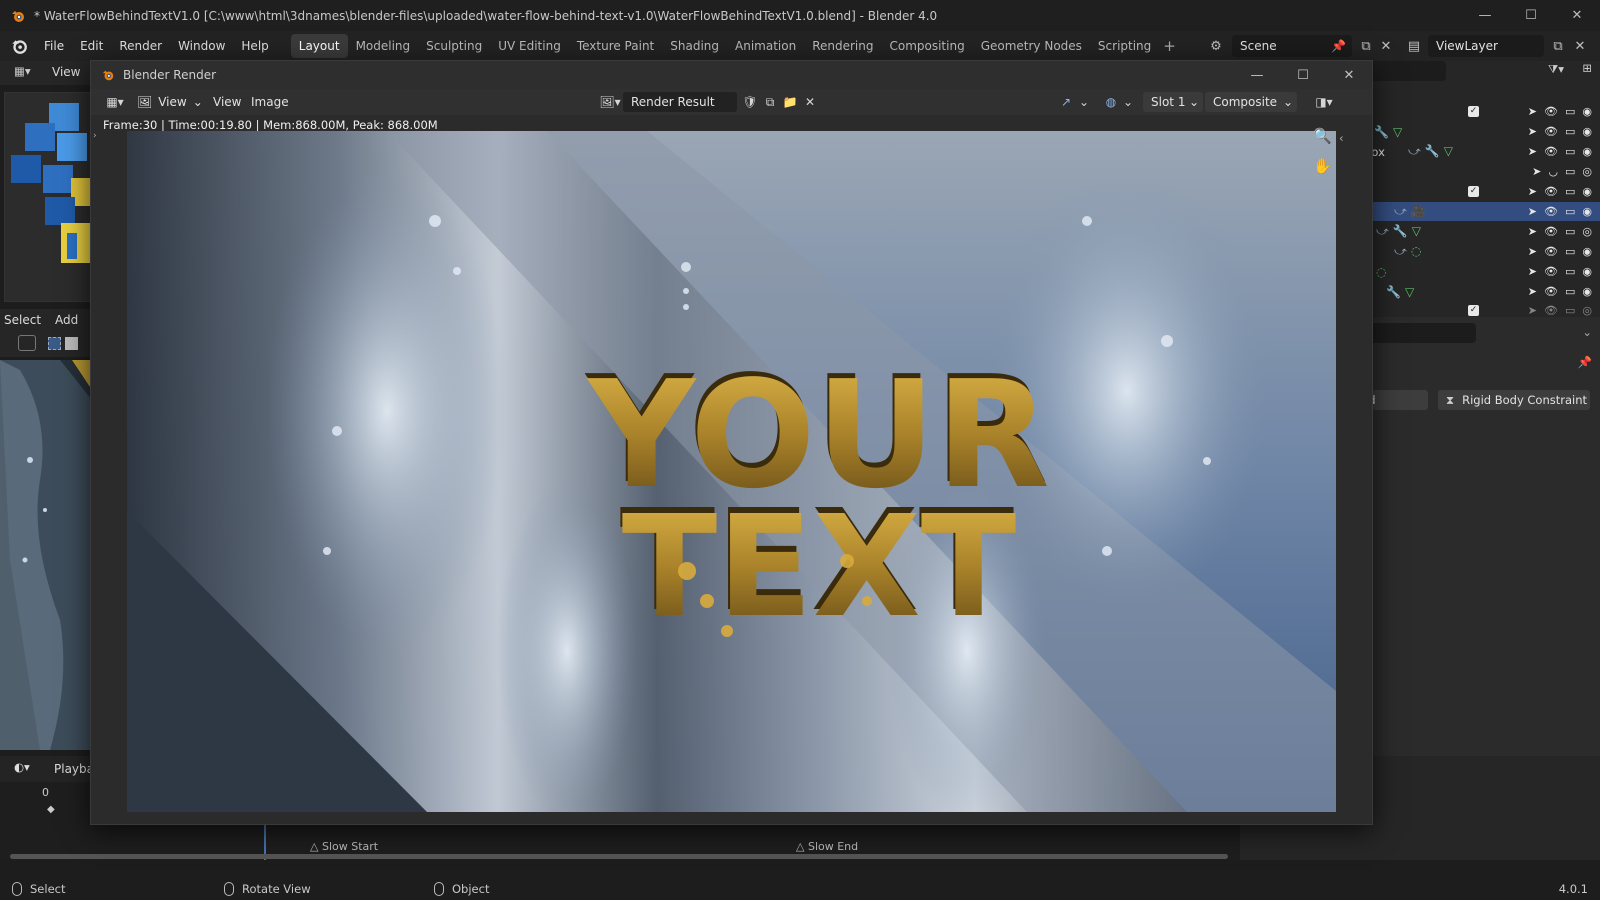 The width and height of the screenshot is (1600, 900). I want to click on outliner-row: T ✓ ➤👁▭◉, so click(1473, 191).